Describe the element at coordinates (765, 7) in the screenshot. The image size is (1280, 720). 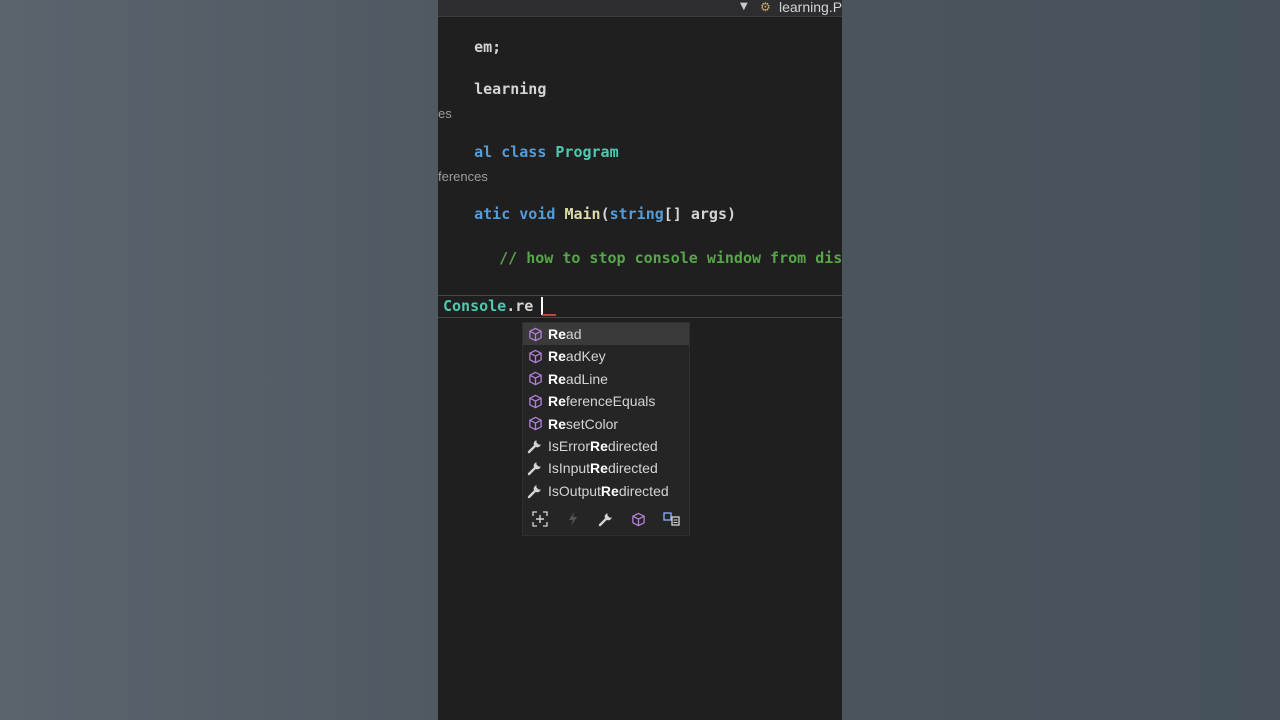
I see `csharp-file-icon: ⚙` at that location.